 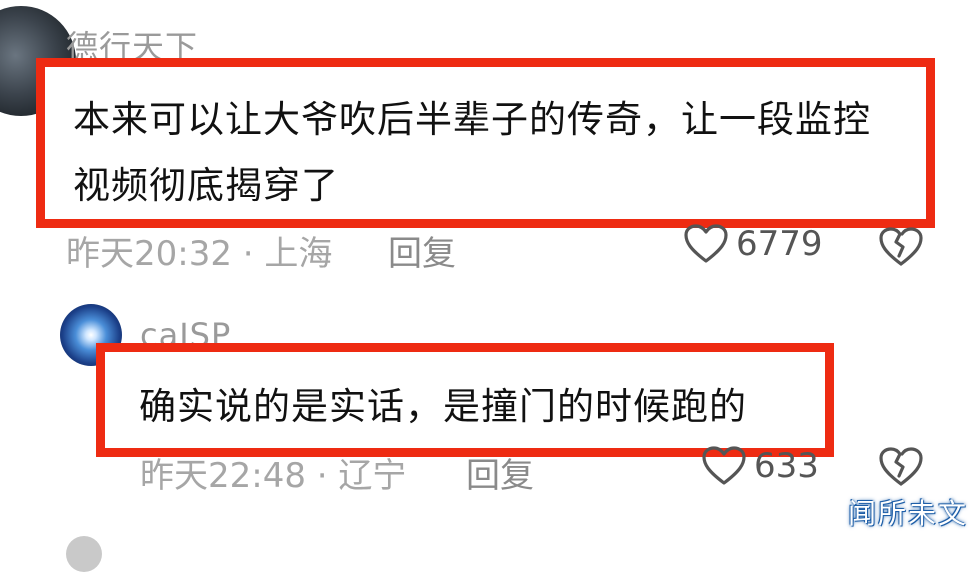 I want to click on comment-meta: 昨天22:48 · 辽宁, so click(x=273, y=476).